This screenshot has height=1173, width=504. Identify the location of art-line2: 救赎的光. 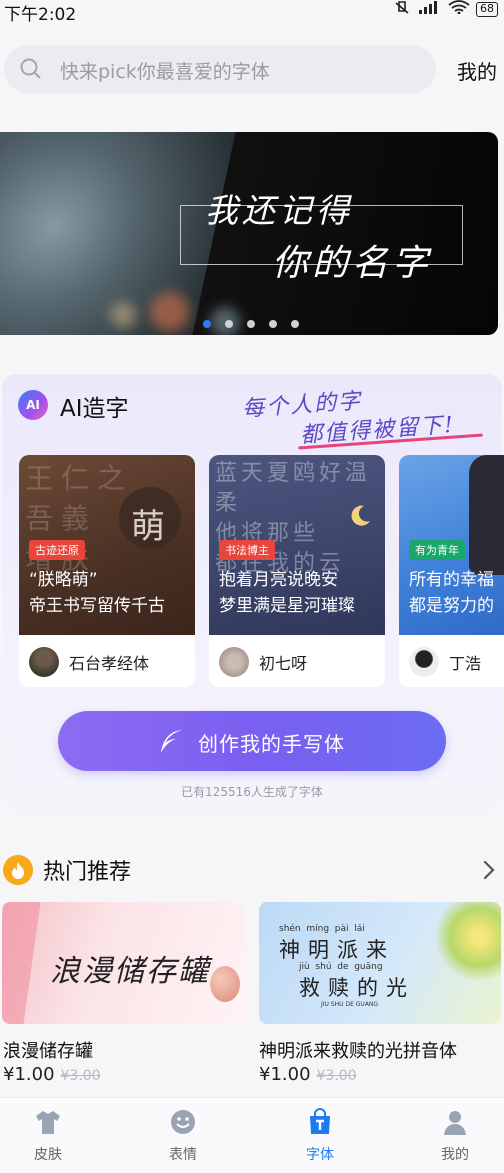
(357, 988).